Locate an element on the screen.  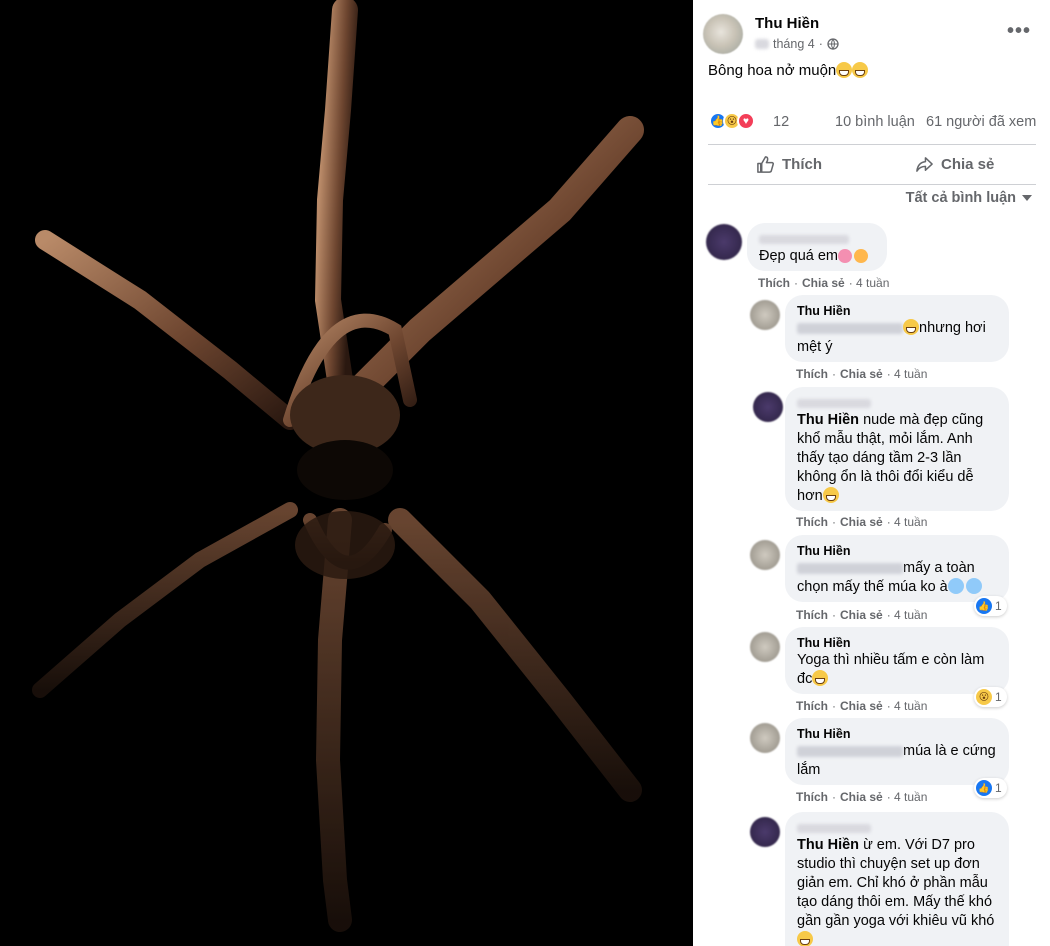
share-button: Chia sẻ is located at coordinates (954, 164).